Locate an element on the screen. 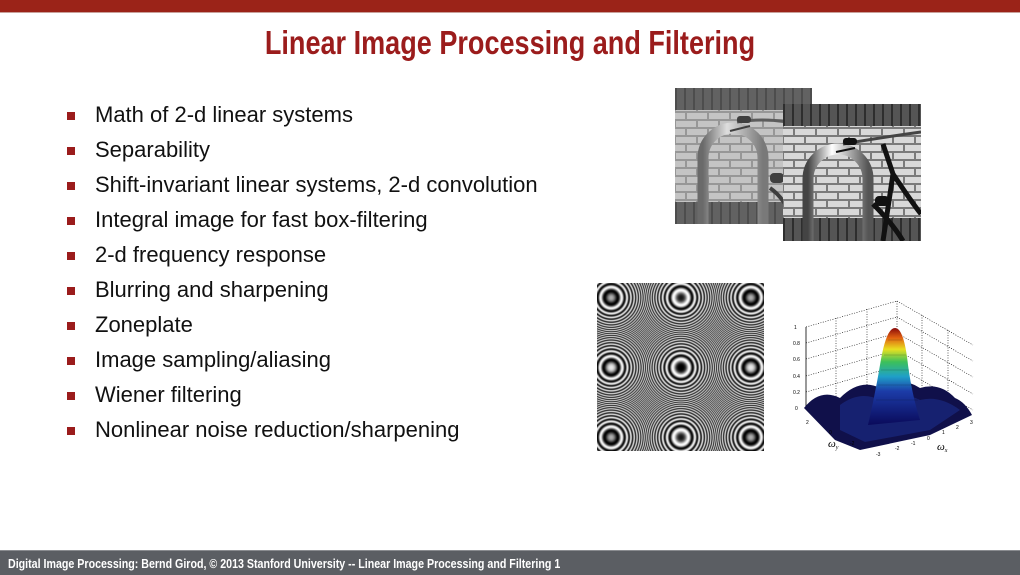 This screenshot has height=575, width=1020. bullet-text: 2-d frequency response is located at coordinates (211, 254).